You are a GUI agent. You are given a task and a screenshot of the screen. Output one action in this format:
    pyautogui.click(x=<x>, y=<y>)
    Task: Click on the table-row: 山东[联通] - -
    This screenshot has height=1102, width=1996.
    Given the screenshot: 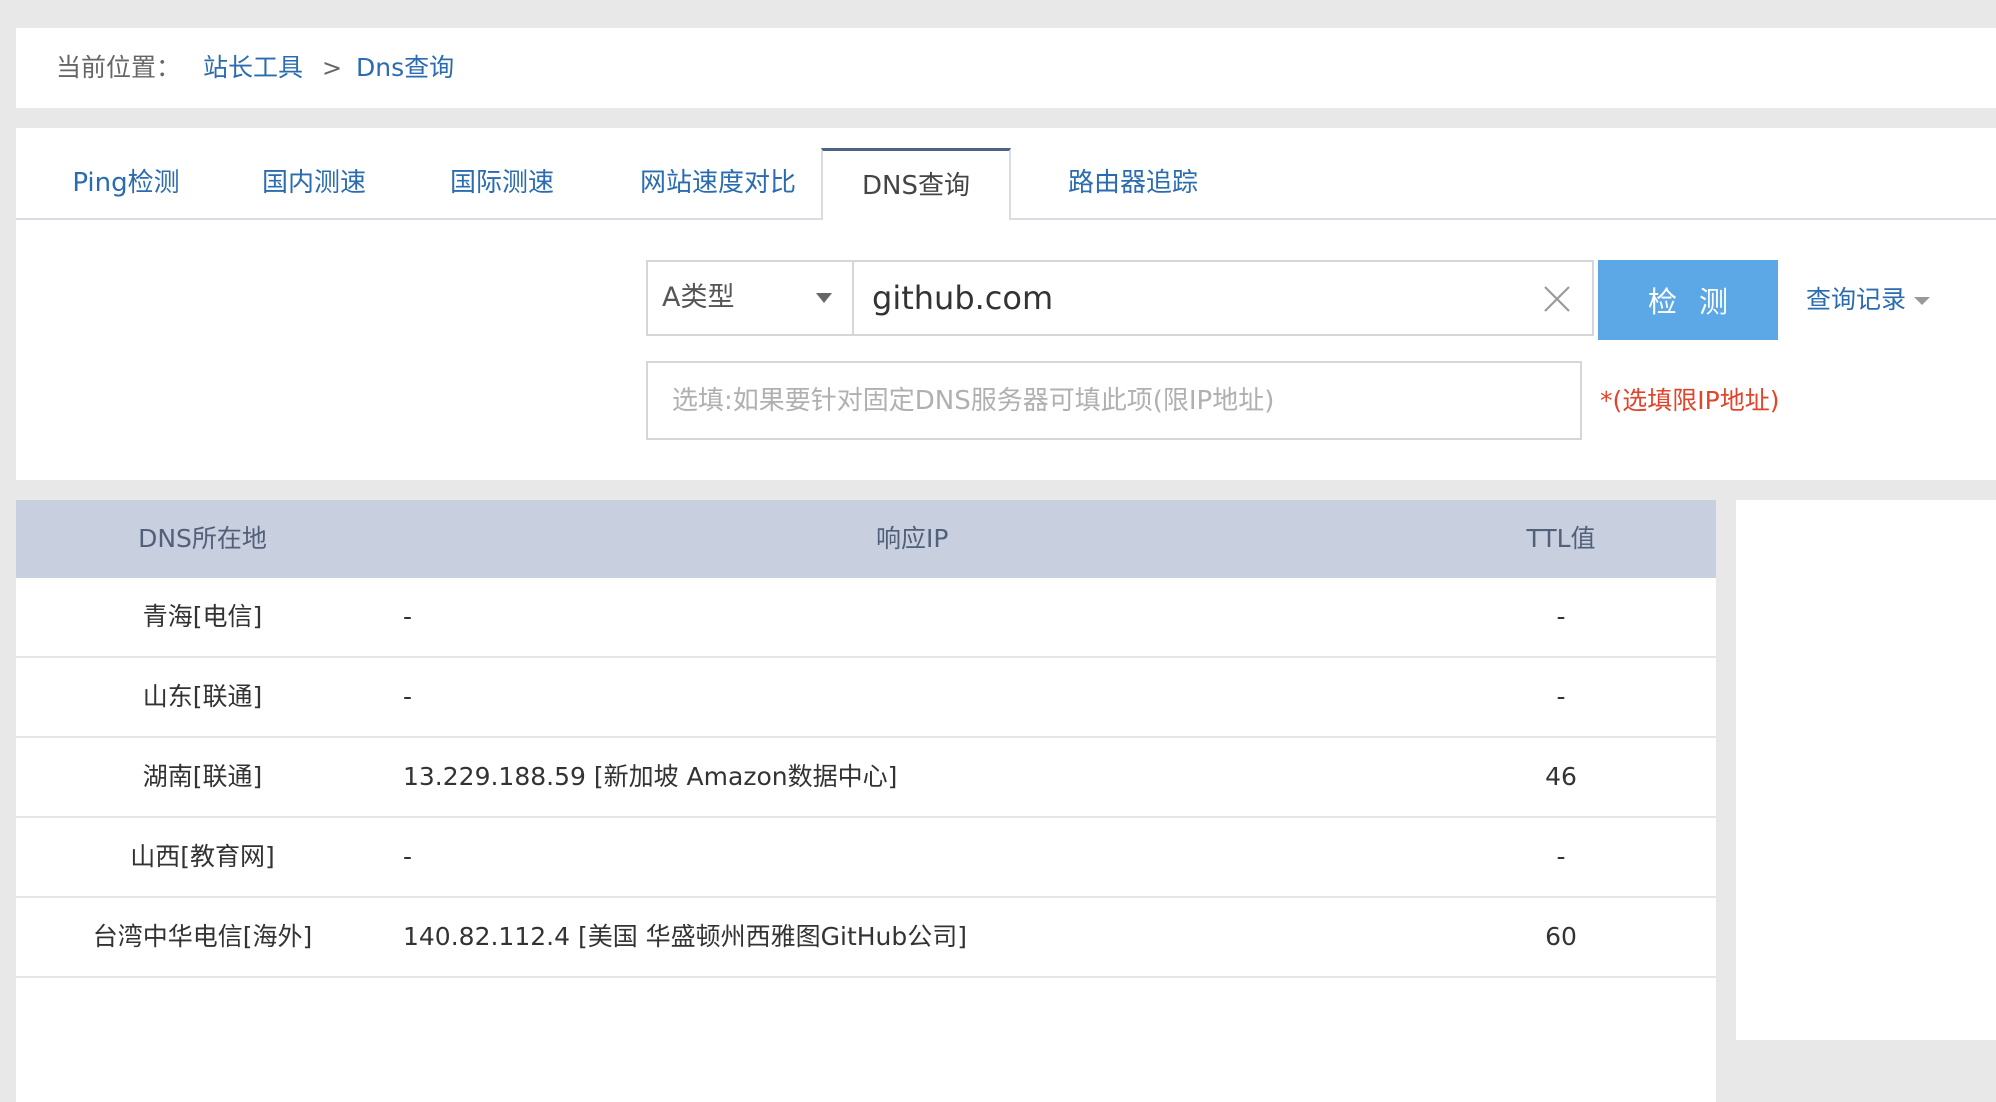 What is the action you would take?
    pyautogui.click(x=866, y=698)
    